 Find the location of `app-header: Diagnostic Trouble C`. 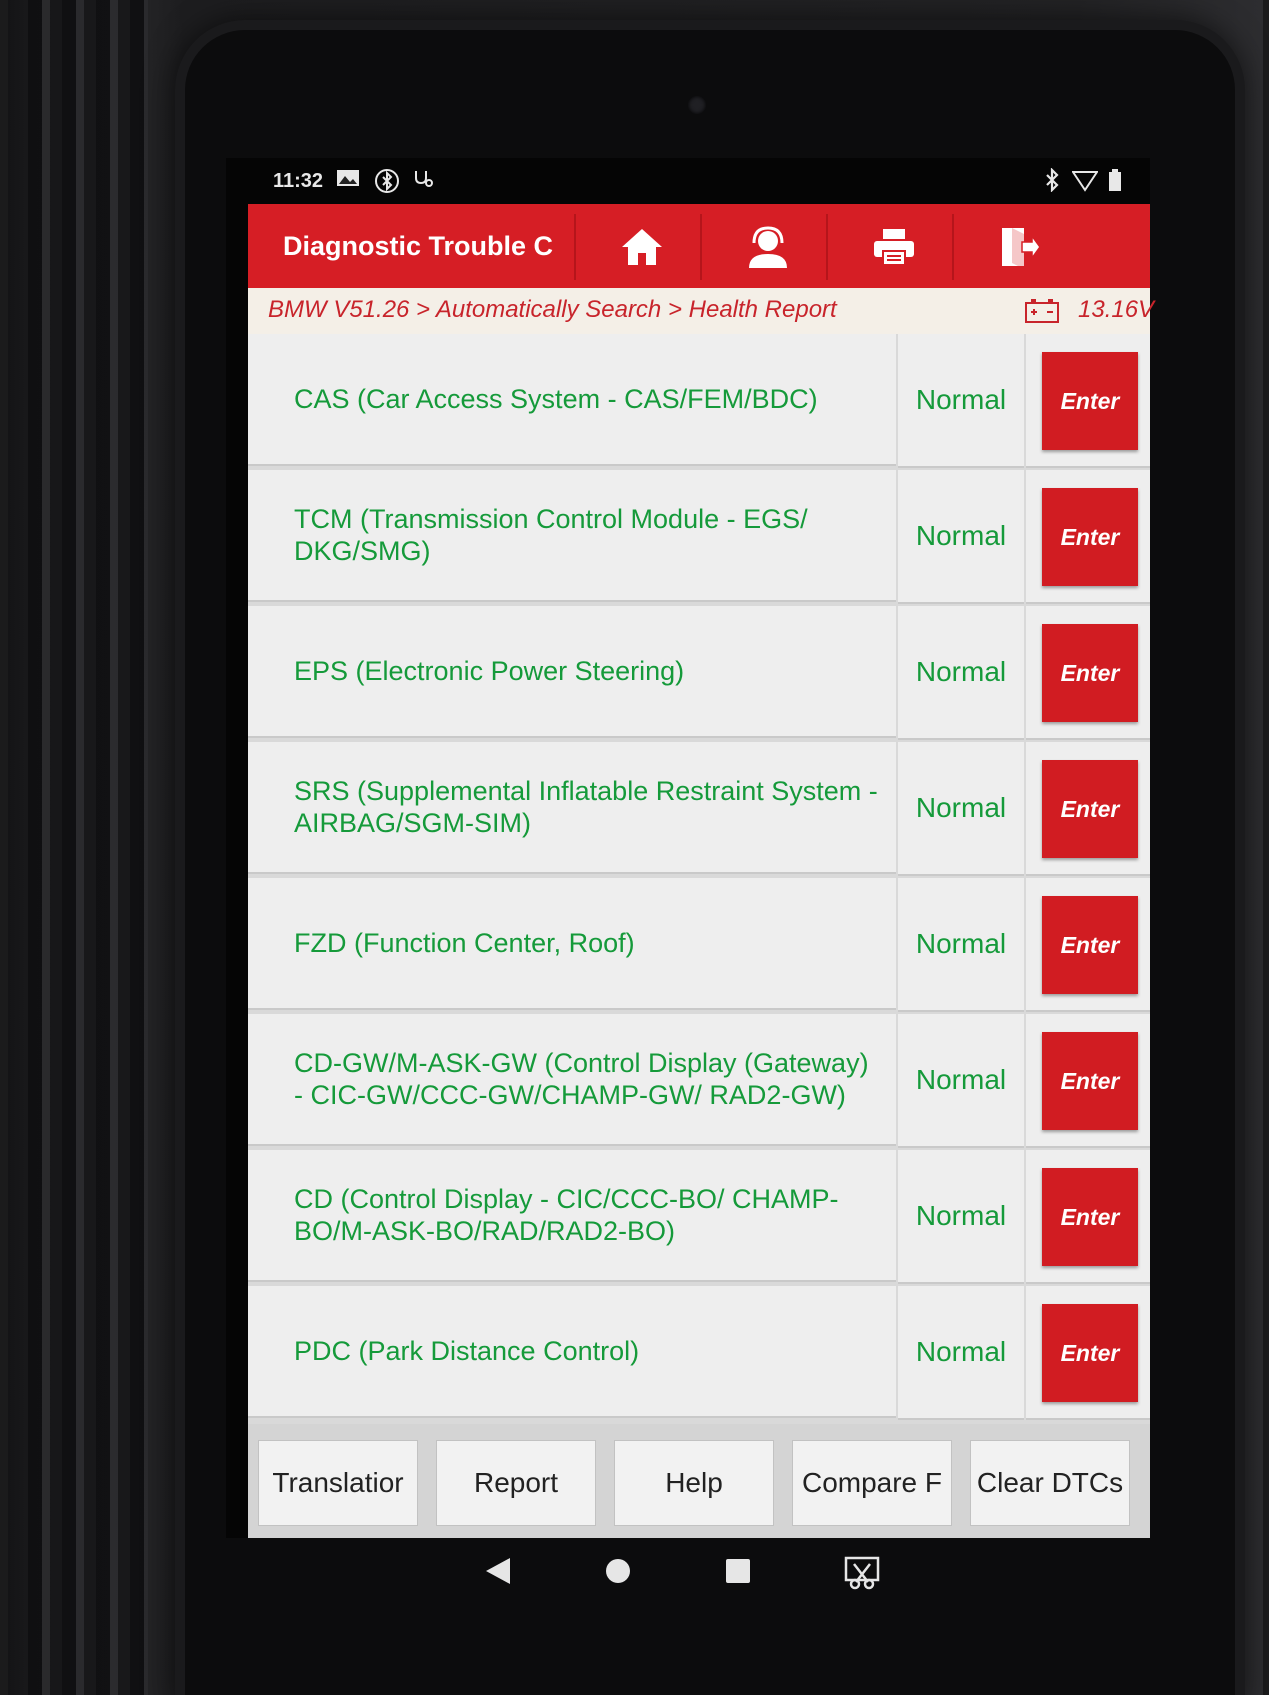

app-header: Diagnostic Trouble C is located at coordinates (699, 246).